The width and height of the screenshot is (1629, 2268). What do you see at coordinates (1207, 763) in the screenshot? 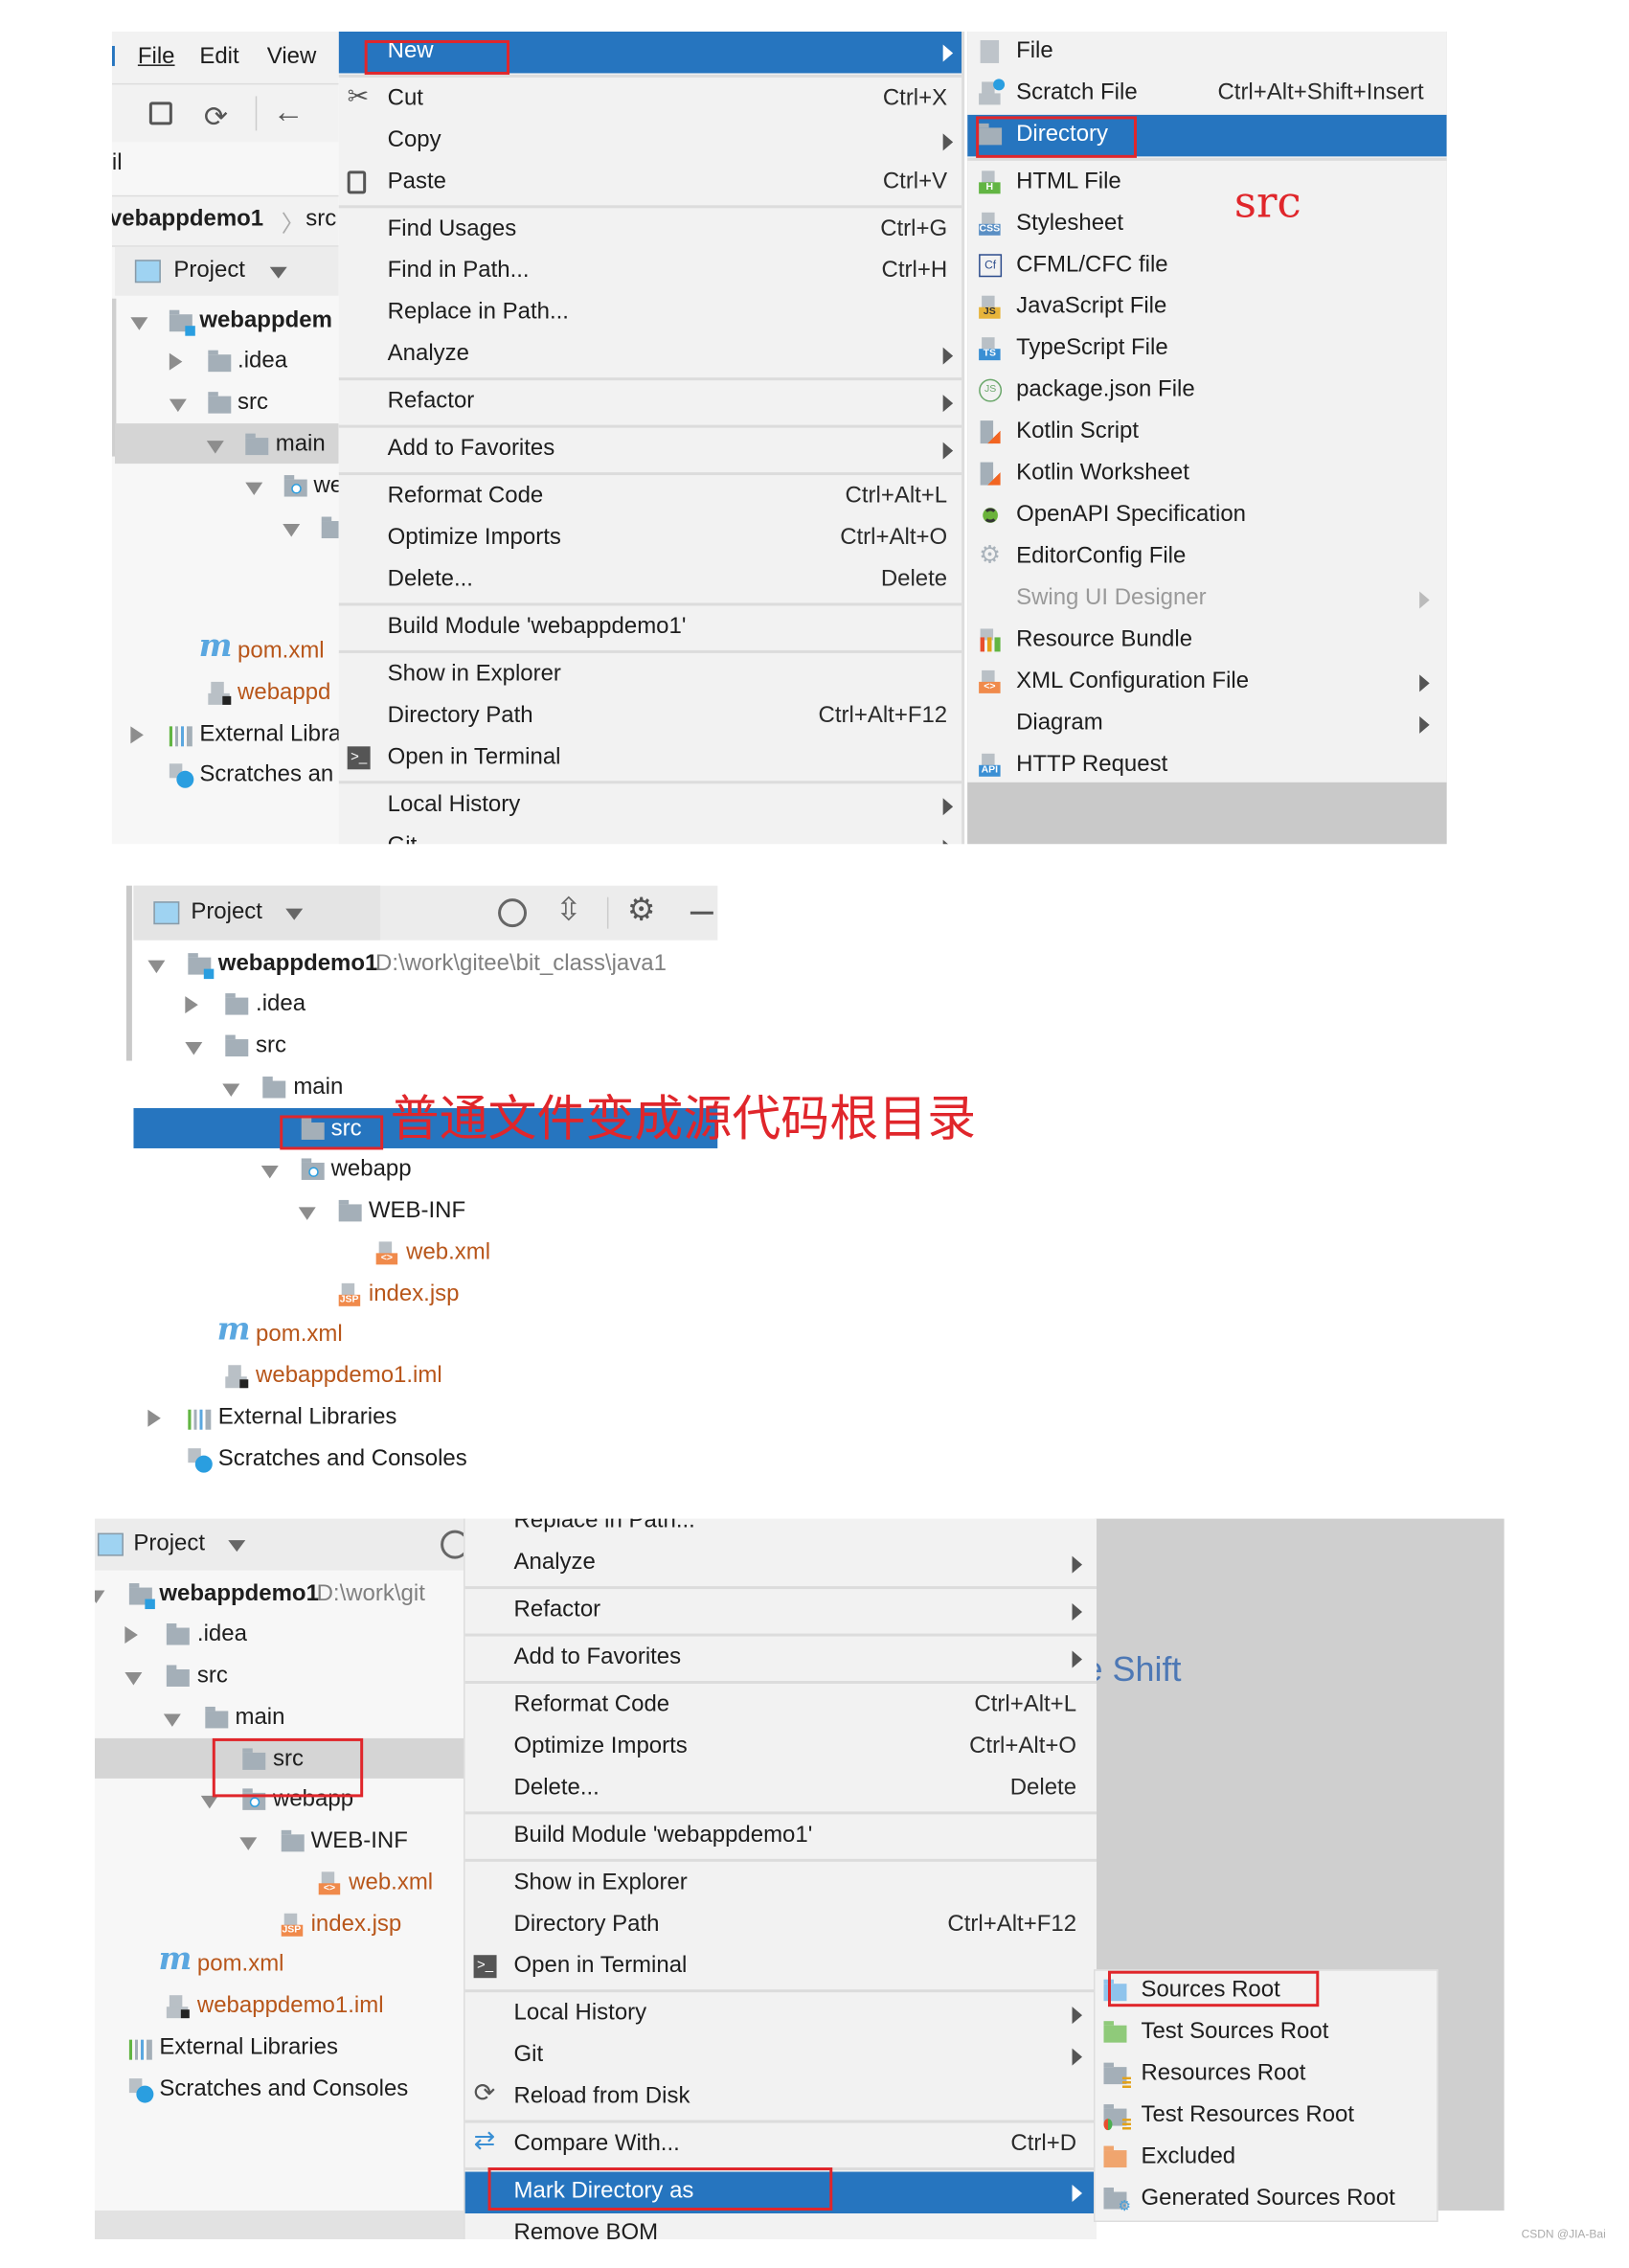
I see `menu-item-http-request: API HTTP Request` at bounding box center [1207, 763].